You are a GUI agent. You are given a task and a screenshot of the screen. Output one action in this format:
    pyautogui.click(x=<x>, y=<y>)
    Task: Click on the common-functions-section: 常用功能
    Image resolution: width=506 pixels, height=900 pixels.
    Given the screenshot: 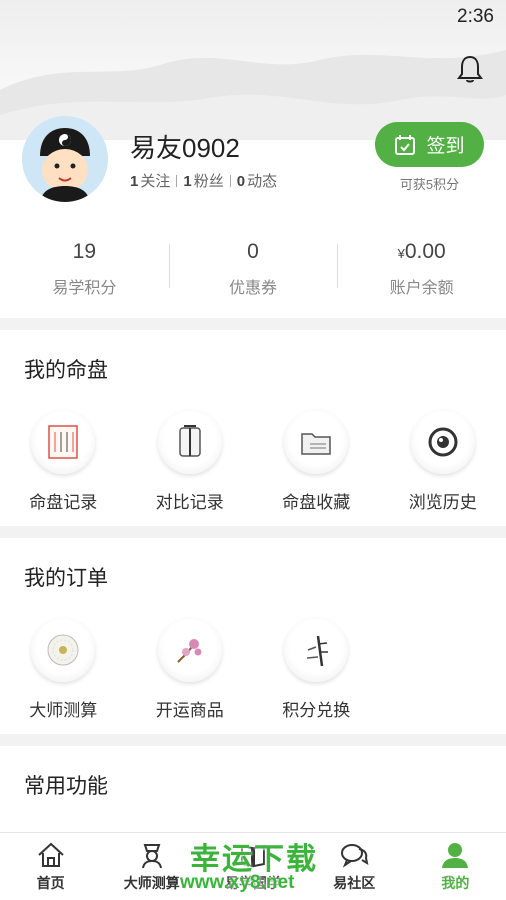 What is the action you would take?
    pyautogui.click(x=253, y=789)
    